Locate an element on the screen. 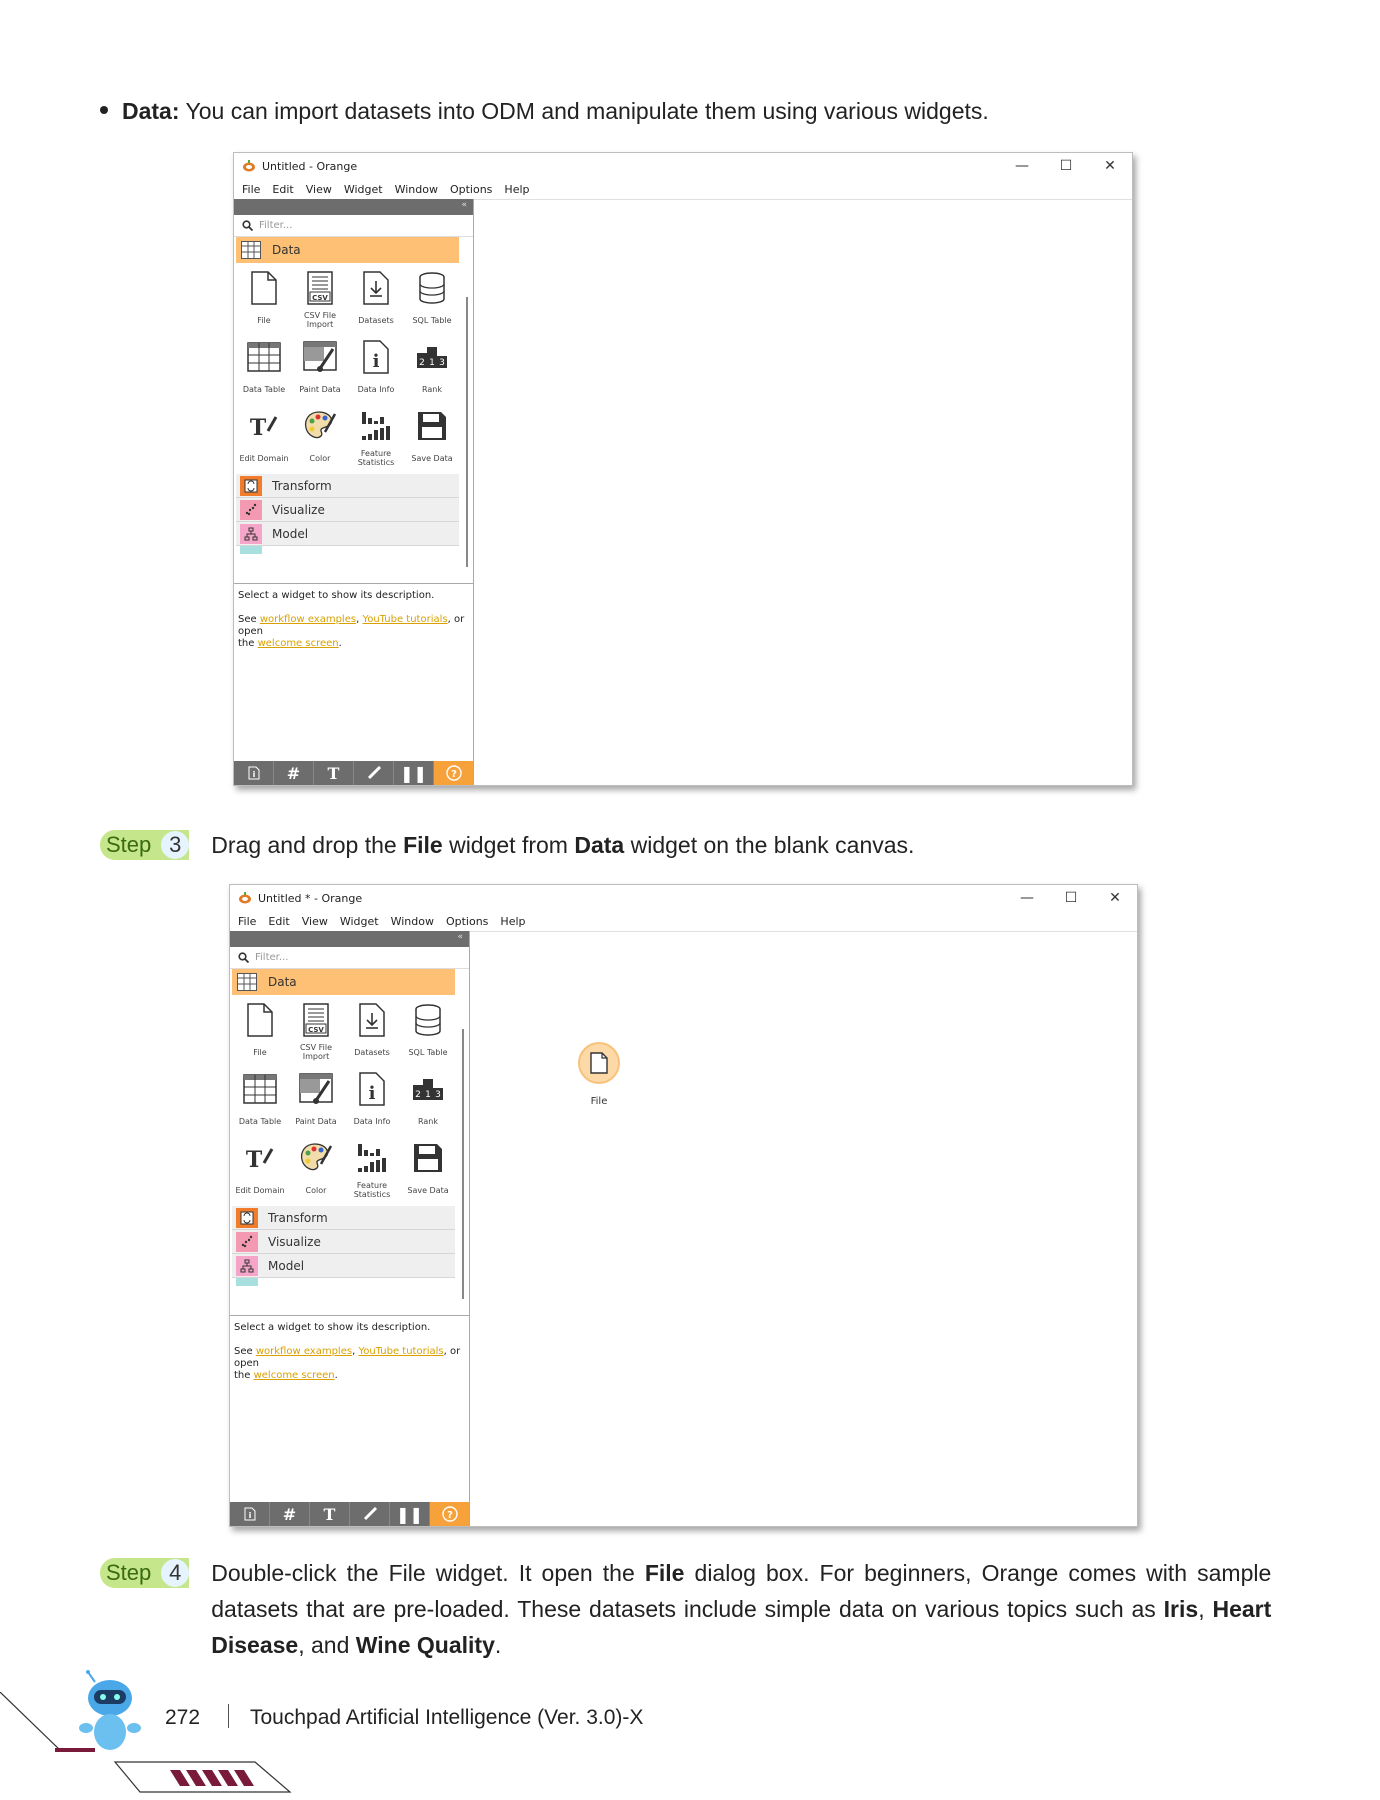 The height and width of the screenshot is (1800, 1380). file-node-circle is located at coordinates (599, 1063).